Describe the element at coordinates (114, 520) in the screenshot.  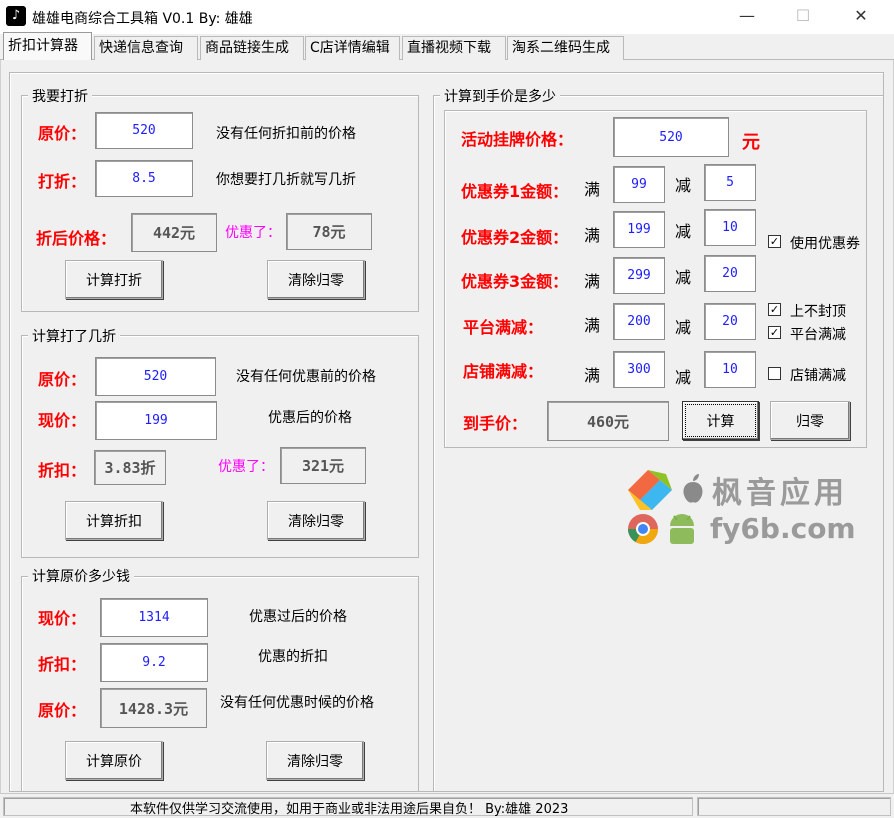
I see `calc-rate-button: 计算折扣` at that location.